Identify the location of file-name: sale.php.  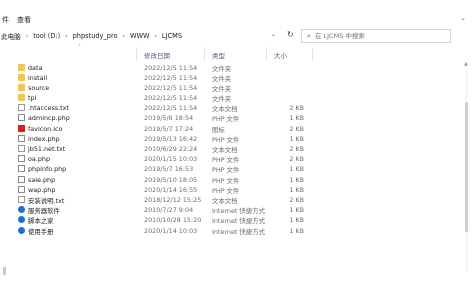
(42, 179).